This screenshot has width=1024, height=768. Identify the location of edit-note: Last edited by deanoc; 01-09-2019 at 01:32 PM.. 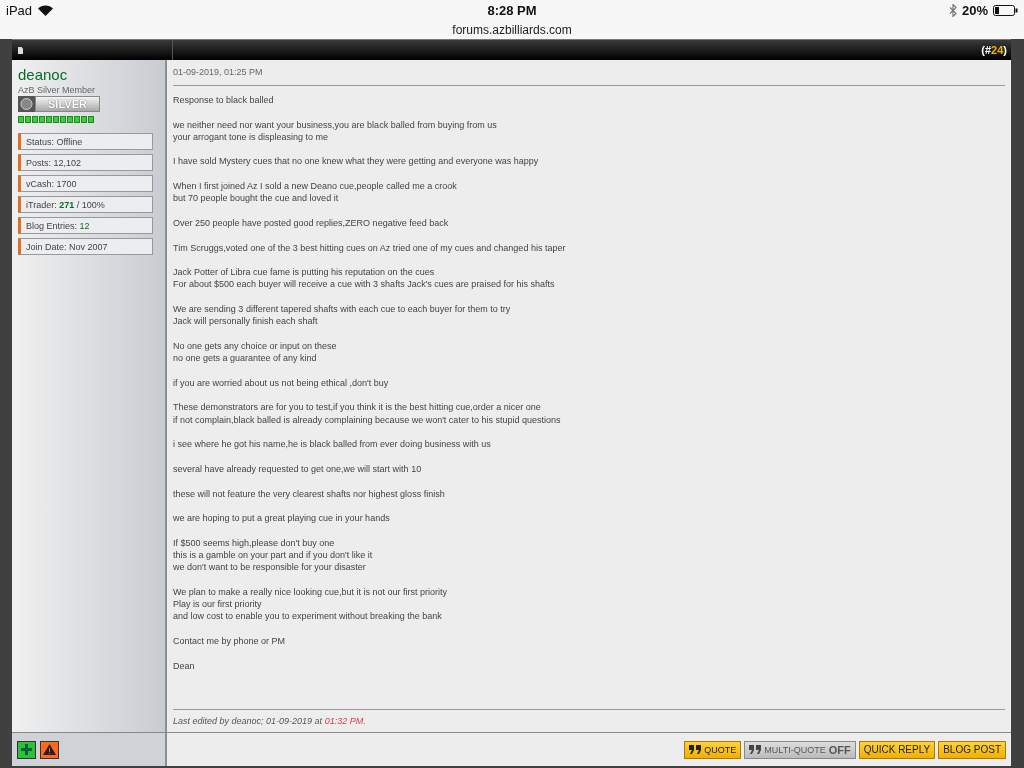
(270, 721).